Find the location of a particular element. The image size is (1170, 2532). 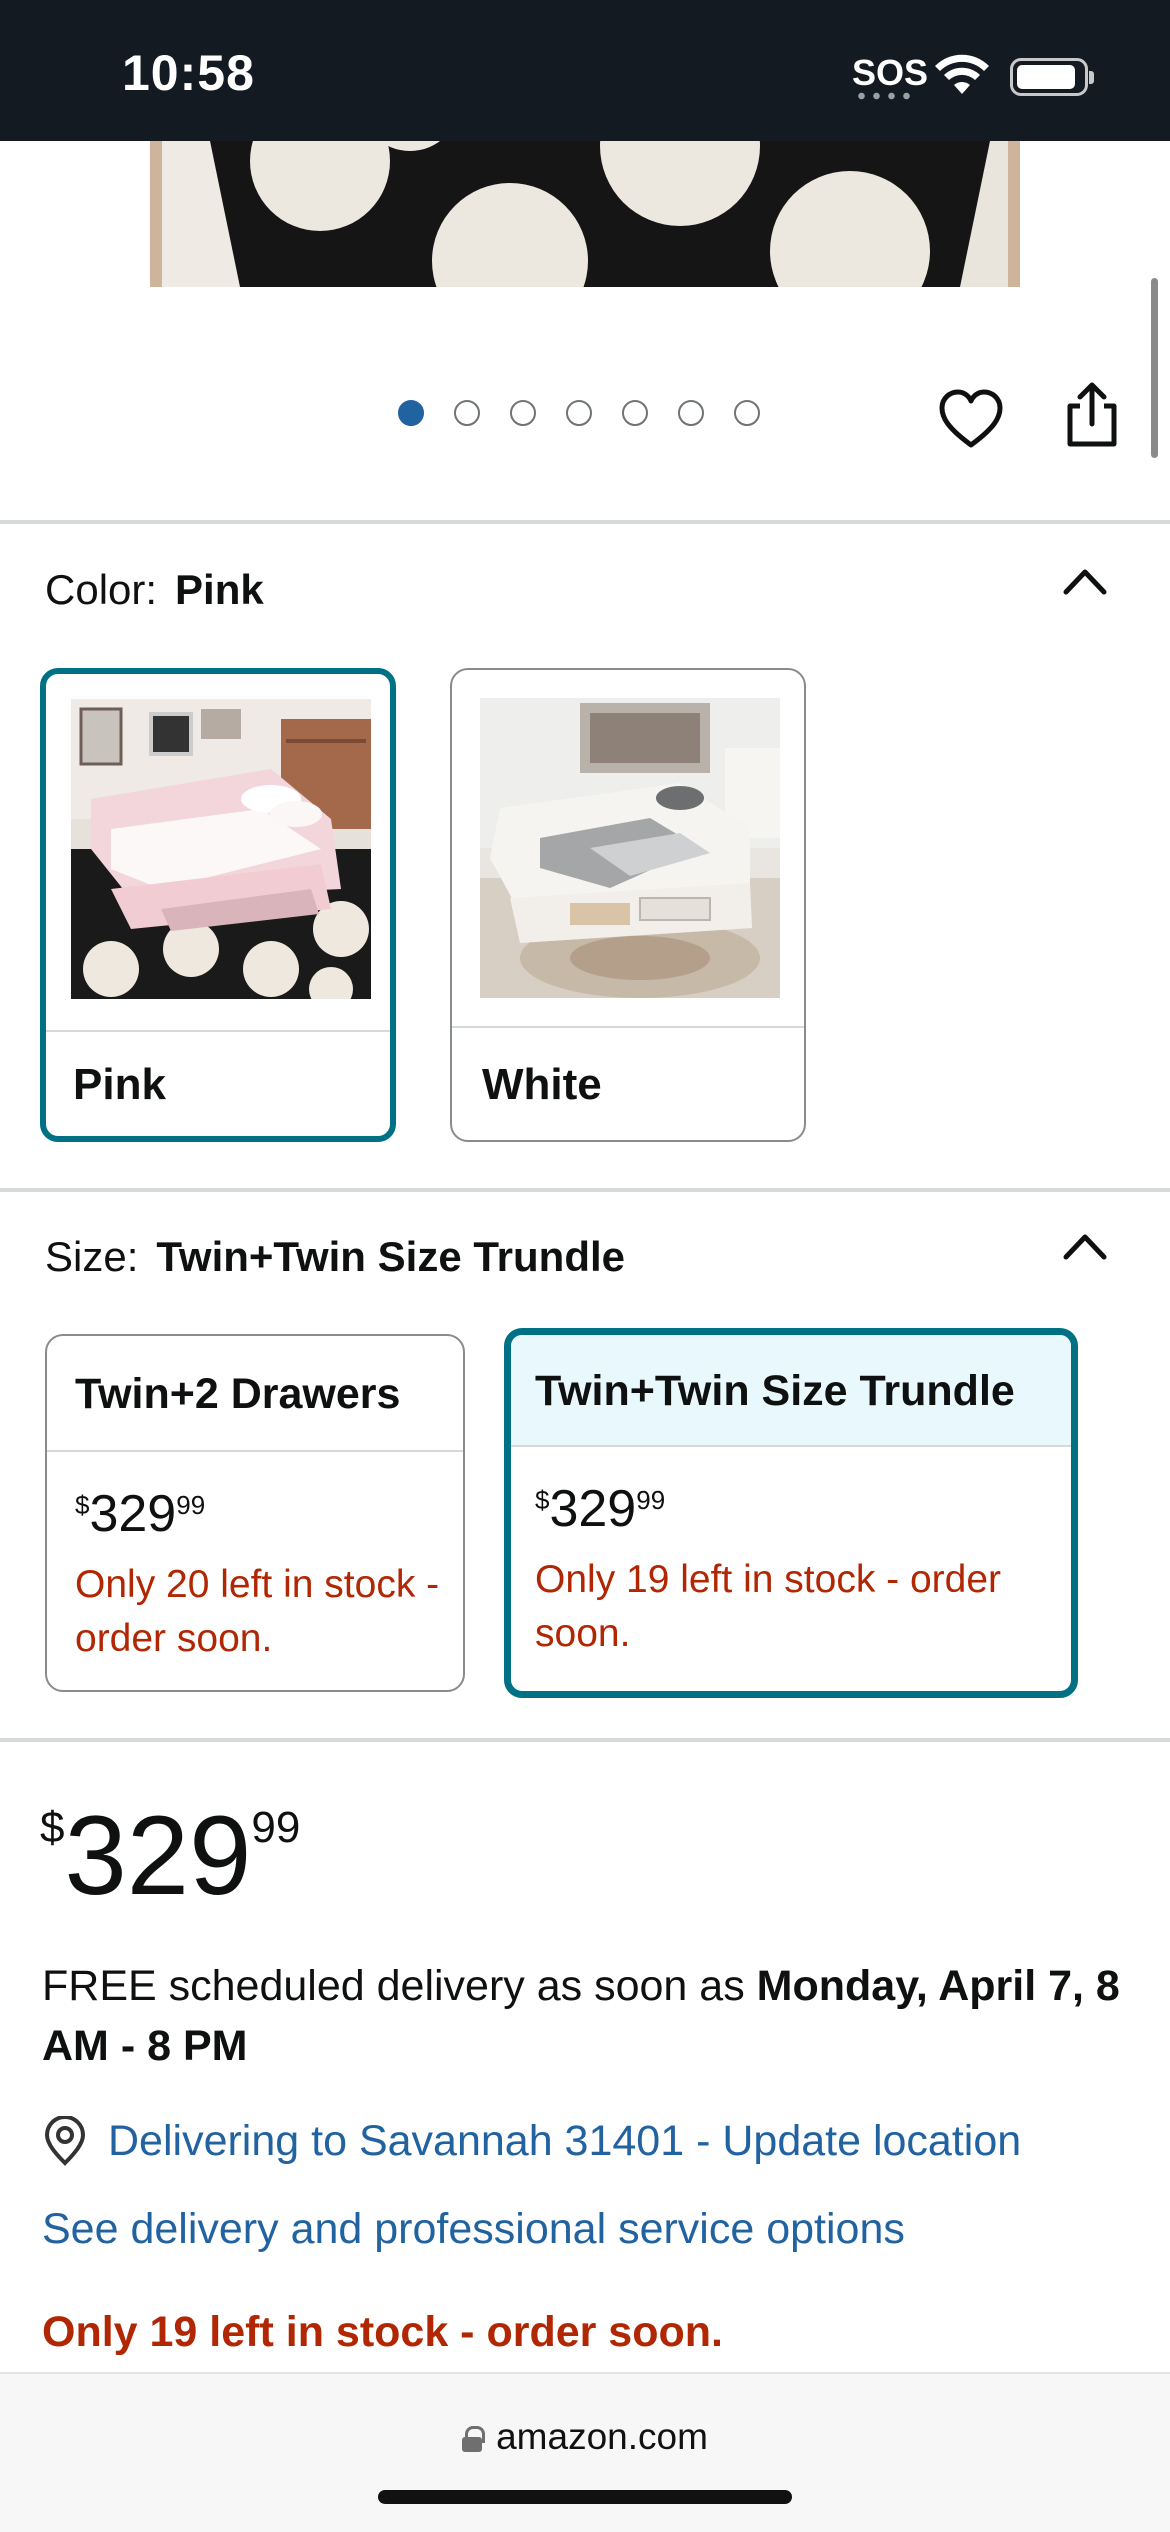

color-label: Color: Pink is located at coordinates (154, 590).